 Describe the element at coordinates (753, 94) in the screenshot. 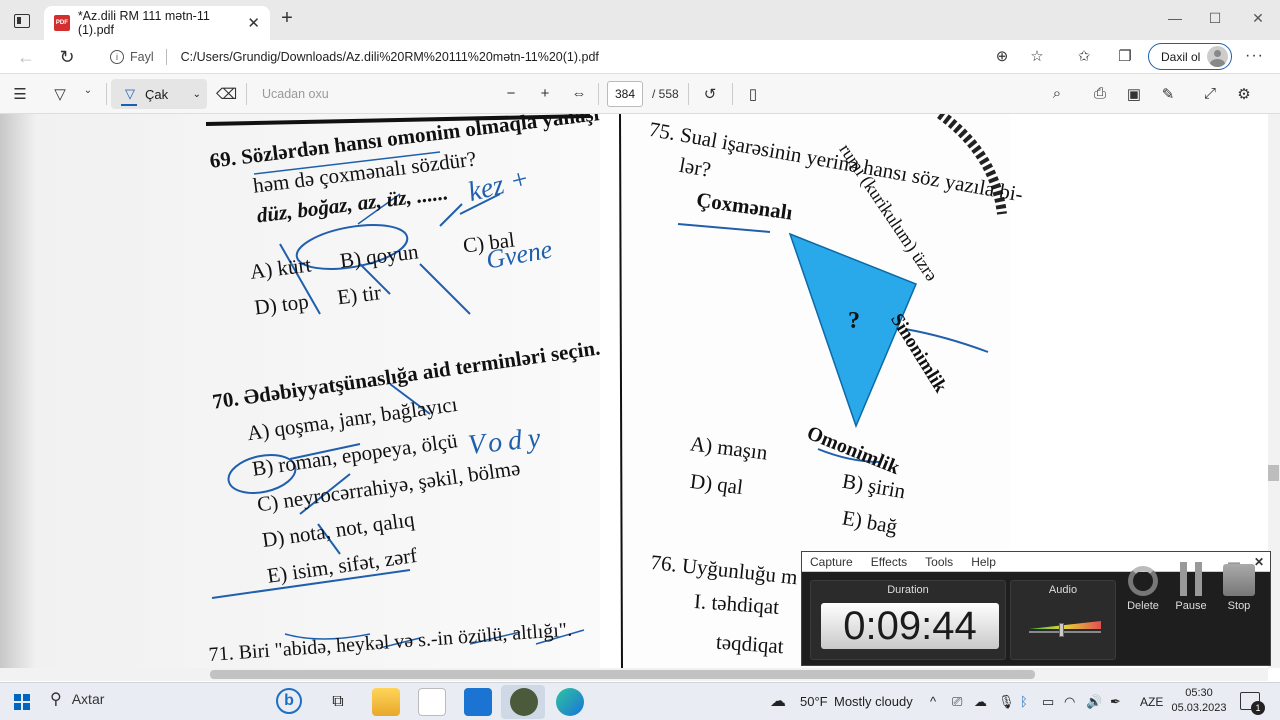

I see `page-view-icon: ▯` at that location.